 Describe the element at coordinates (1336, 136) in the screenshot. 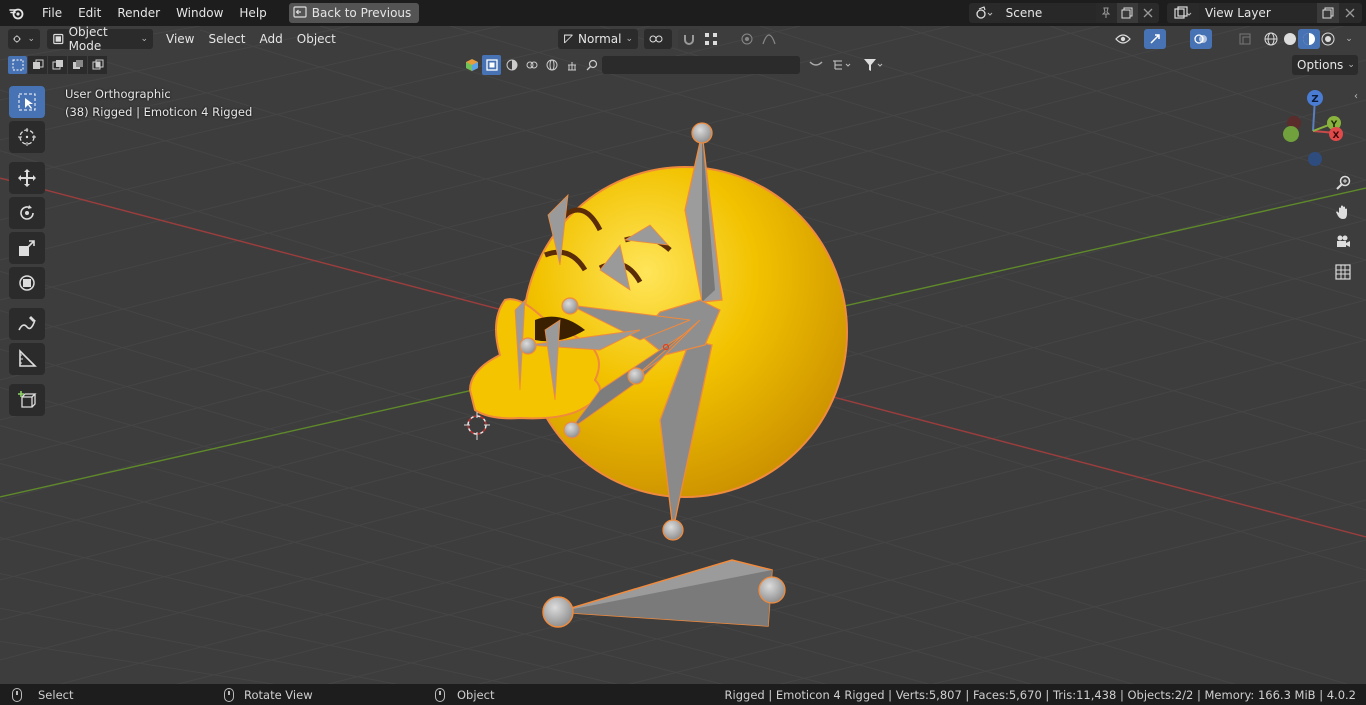

I see `gizmo-x-label: X` at that location.